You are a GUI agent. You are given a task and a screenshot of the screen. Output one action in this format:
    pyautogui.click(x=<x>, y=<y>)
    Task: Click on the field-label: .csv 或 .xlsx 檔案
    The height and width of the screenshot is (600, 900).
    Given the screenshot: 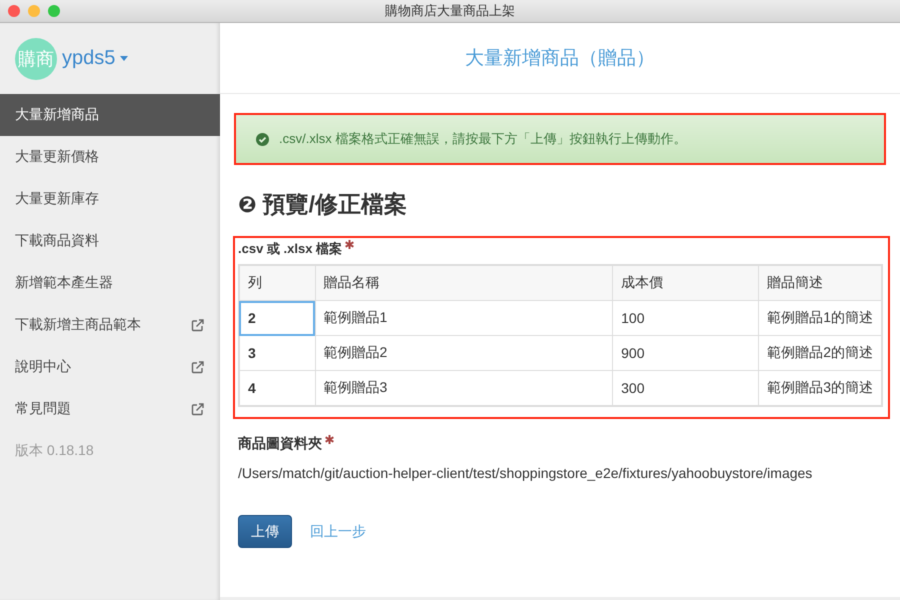 What is the action you would take?
    pyautogui.click(x=290, y=249)
    